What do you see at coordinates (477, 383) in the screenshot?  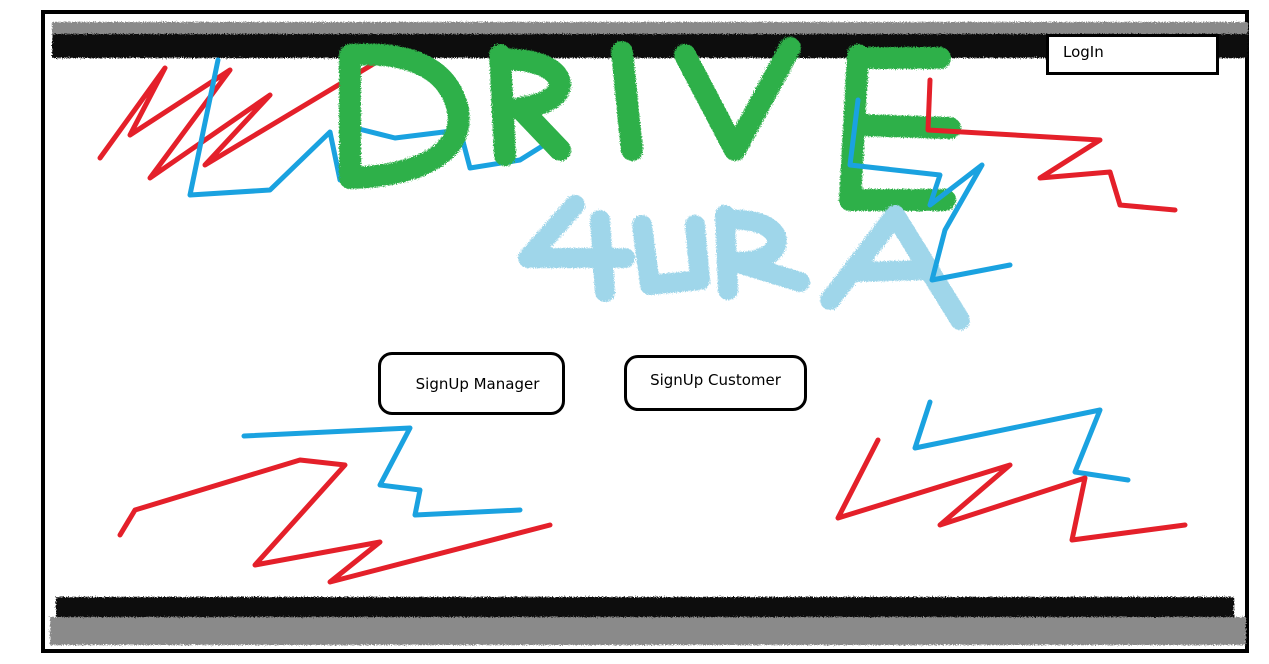 I see `signup-manager-label: SignUp Manager` at bounding box center [477, 383].